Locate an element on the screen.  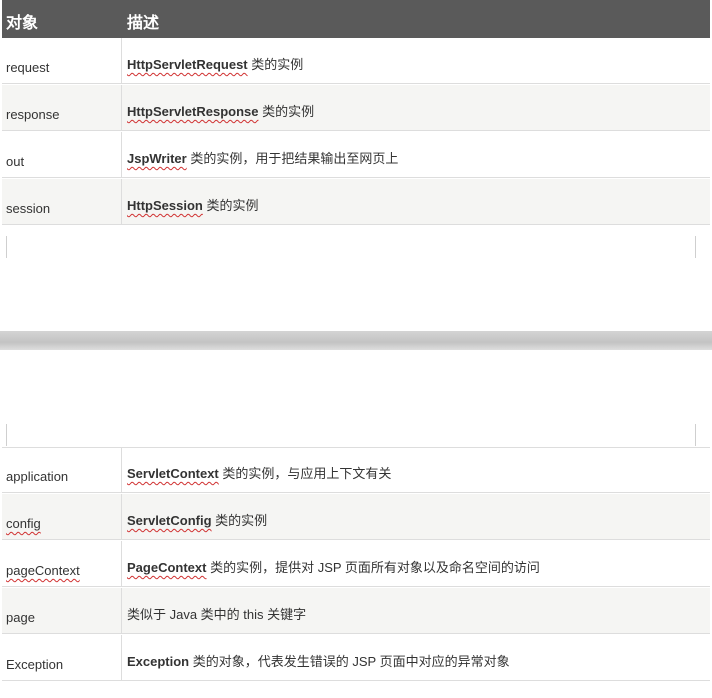
description-cell: Exception 类的对象，代表发生错误的 JSP 页面中对应的异常对象 is located at coordinates (418, 657).